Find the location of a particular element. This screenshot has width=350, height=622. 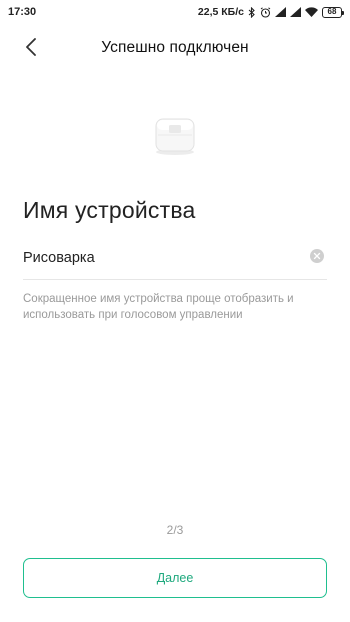

battery-icon: 68 is located at coordinates (333, 12).